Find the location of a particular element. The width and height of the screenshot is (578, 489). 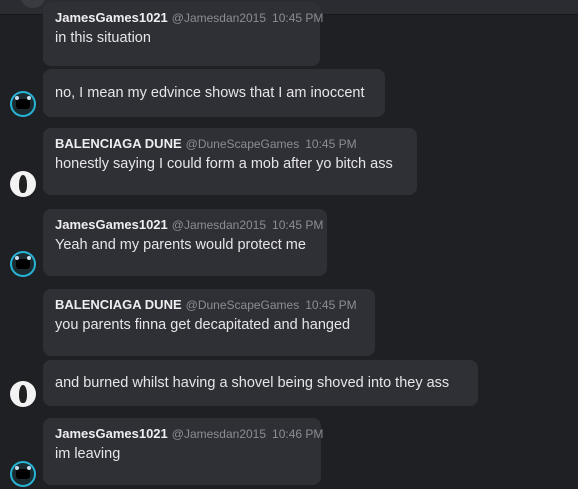

message-text: im leaving is located at coordinates (88, 454).